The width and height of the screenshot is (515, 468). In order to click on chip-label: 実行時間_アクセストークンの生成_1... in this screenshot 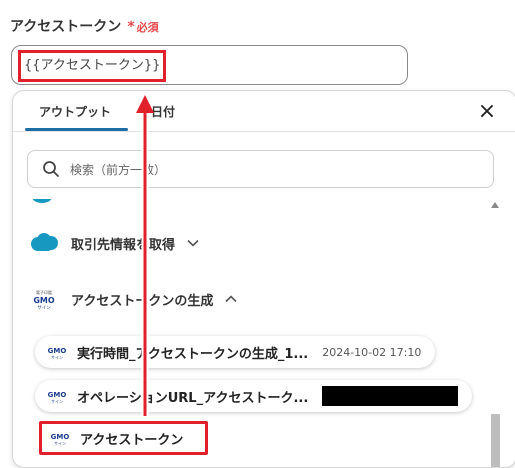, I will do `click(193, 354)`.